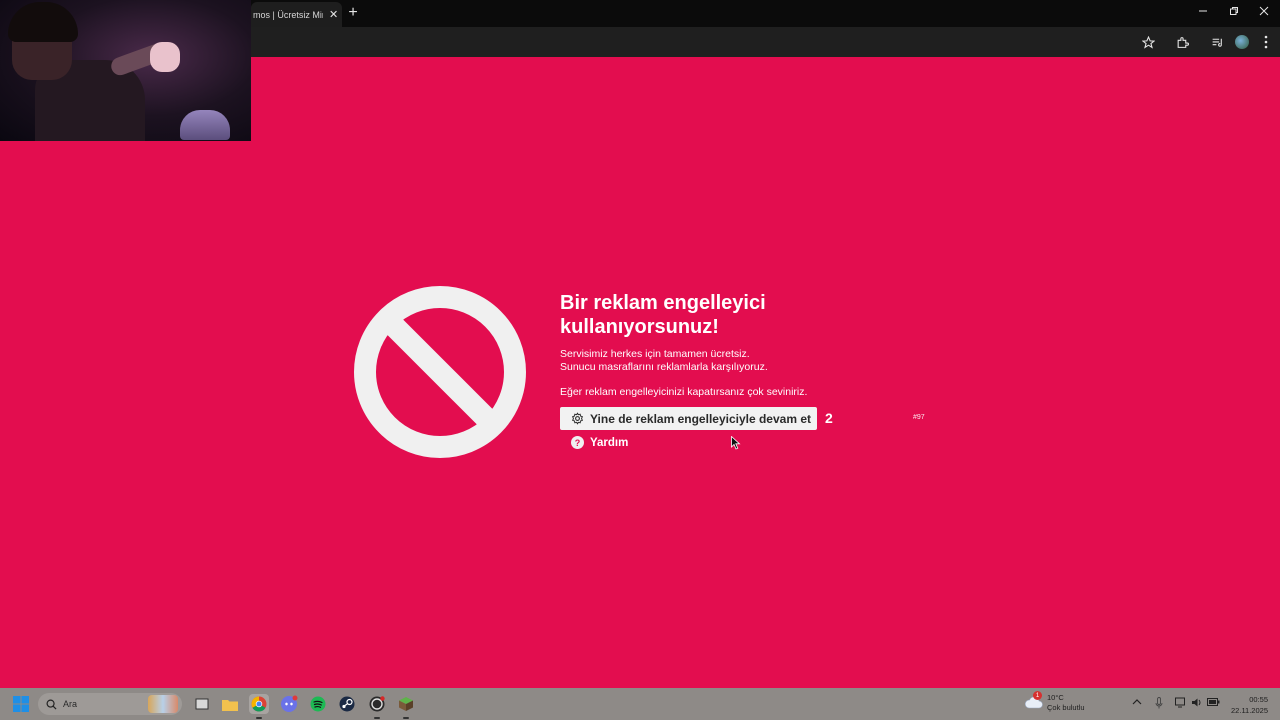 The height and width of the screenshot is (720, 1280). I want to click on media-control-icon, so click(1217, 42).